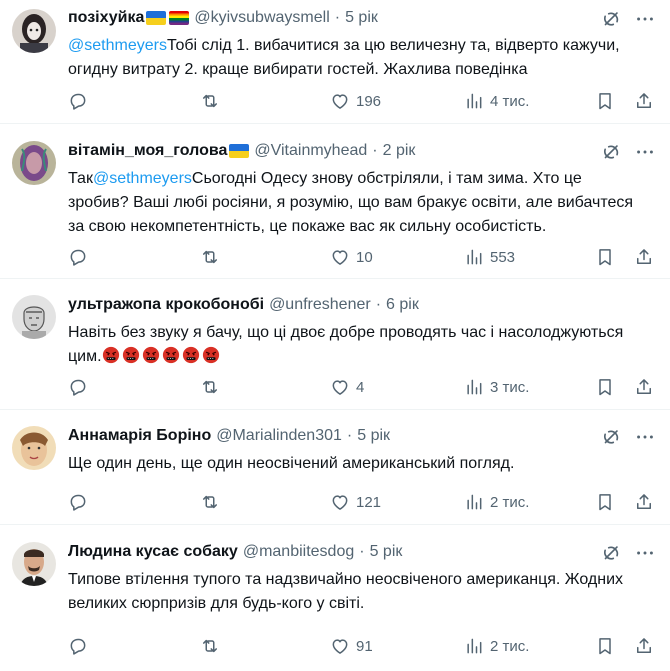 The height and width of the screenshot is (671, 670). What do you see at coordinates (261, 18) in the screenshot?
I see `author-handle: @kyivsubwaysmell` at bounding box center [261, 18].